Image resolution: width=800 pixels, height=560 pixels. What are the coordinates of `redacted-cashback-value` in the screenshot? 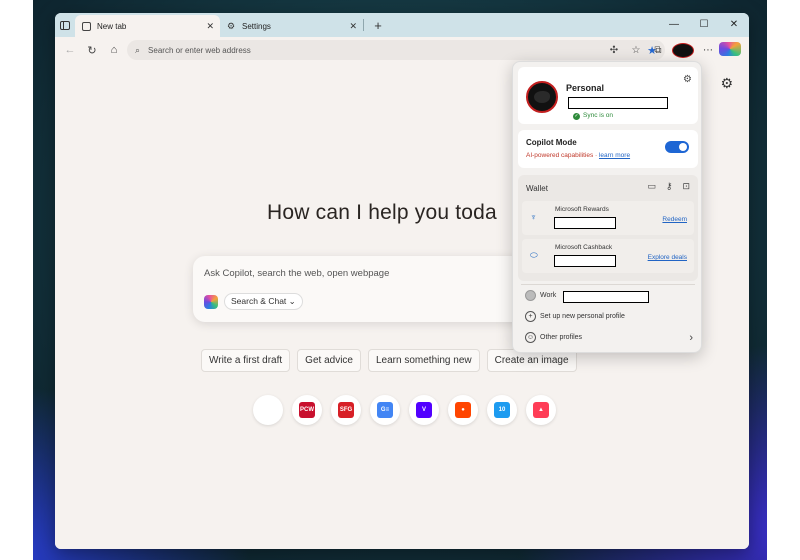 It's located at (585, 261).